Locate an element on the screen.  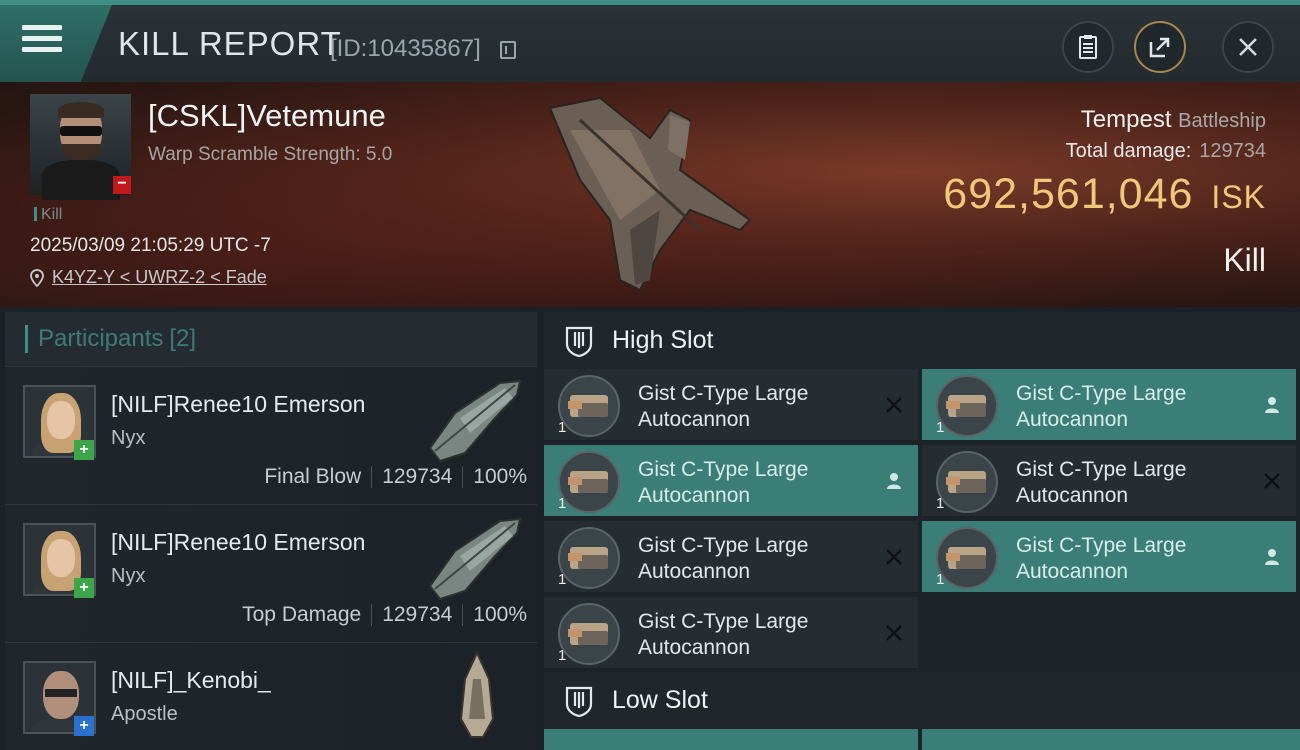
high-slot-icon is located at coordinates (579, 341).